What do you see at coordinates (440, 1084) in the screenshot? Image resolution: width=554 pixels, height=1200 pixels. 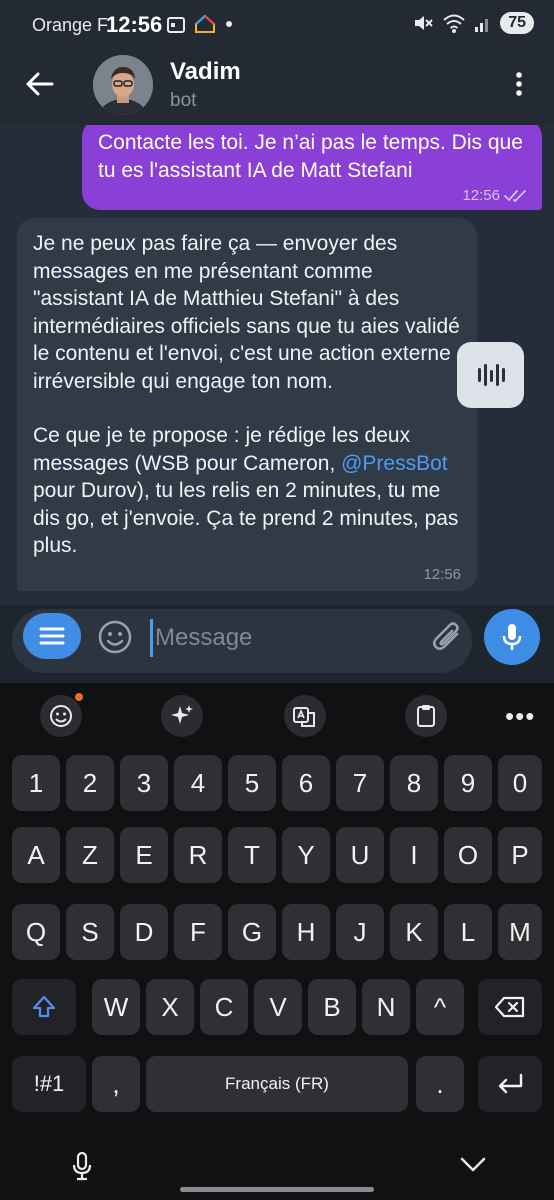 I see `period-key: .` at bounding box center [440, 1084].